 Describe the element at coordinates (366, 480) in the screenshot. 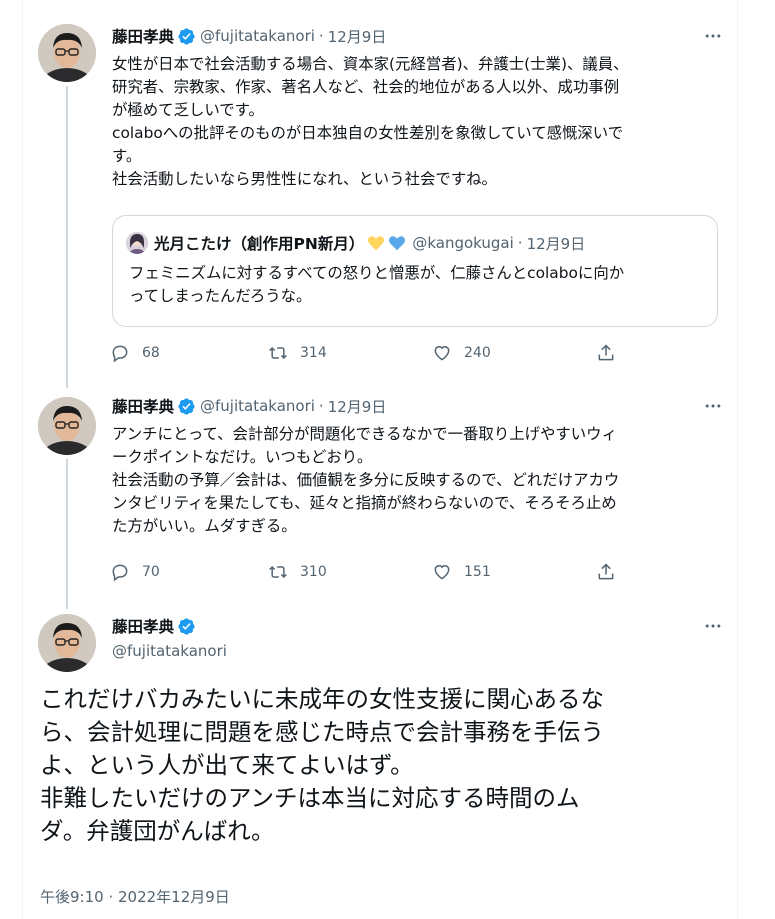

I see `tweet-text-line: 社会活動の予算／会計は、価値観を多分に反映するので、どれだけアカウ` at that location.